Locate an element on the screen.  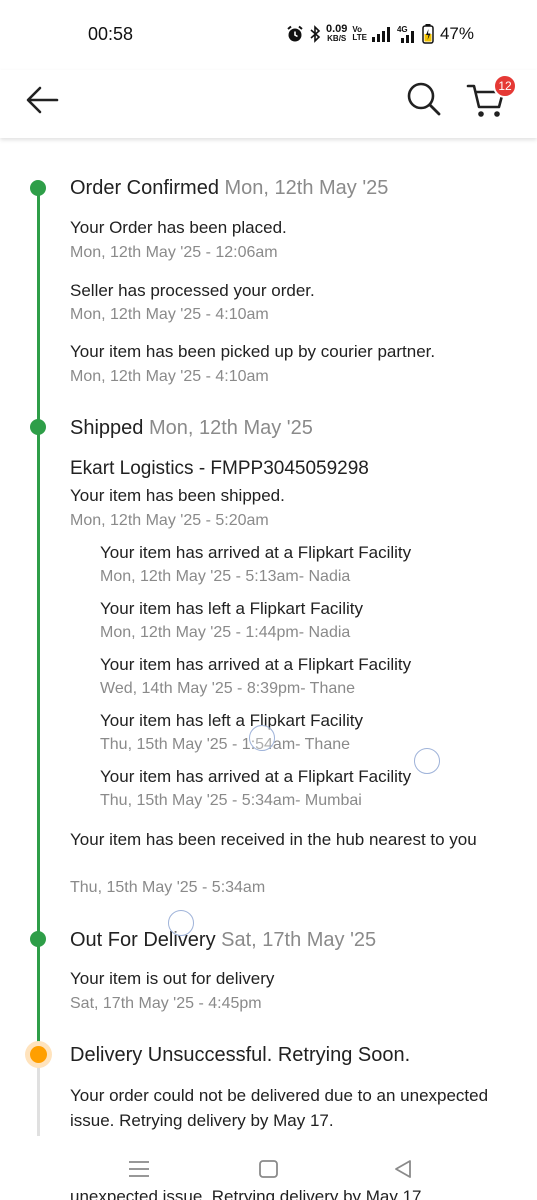
stage-date: Sat, 17th May '25 is located at coordinates (299, 940).